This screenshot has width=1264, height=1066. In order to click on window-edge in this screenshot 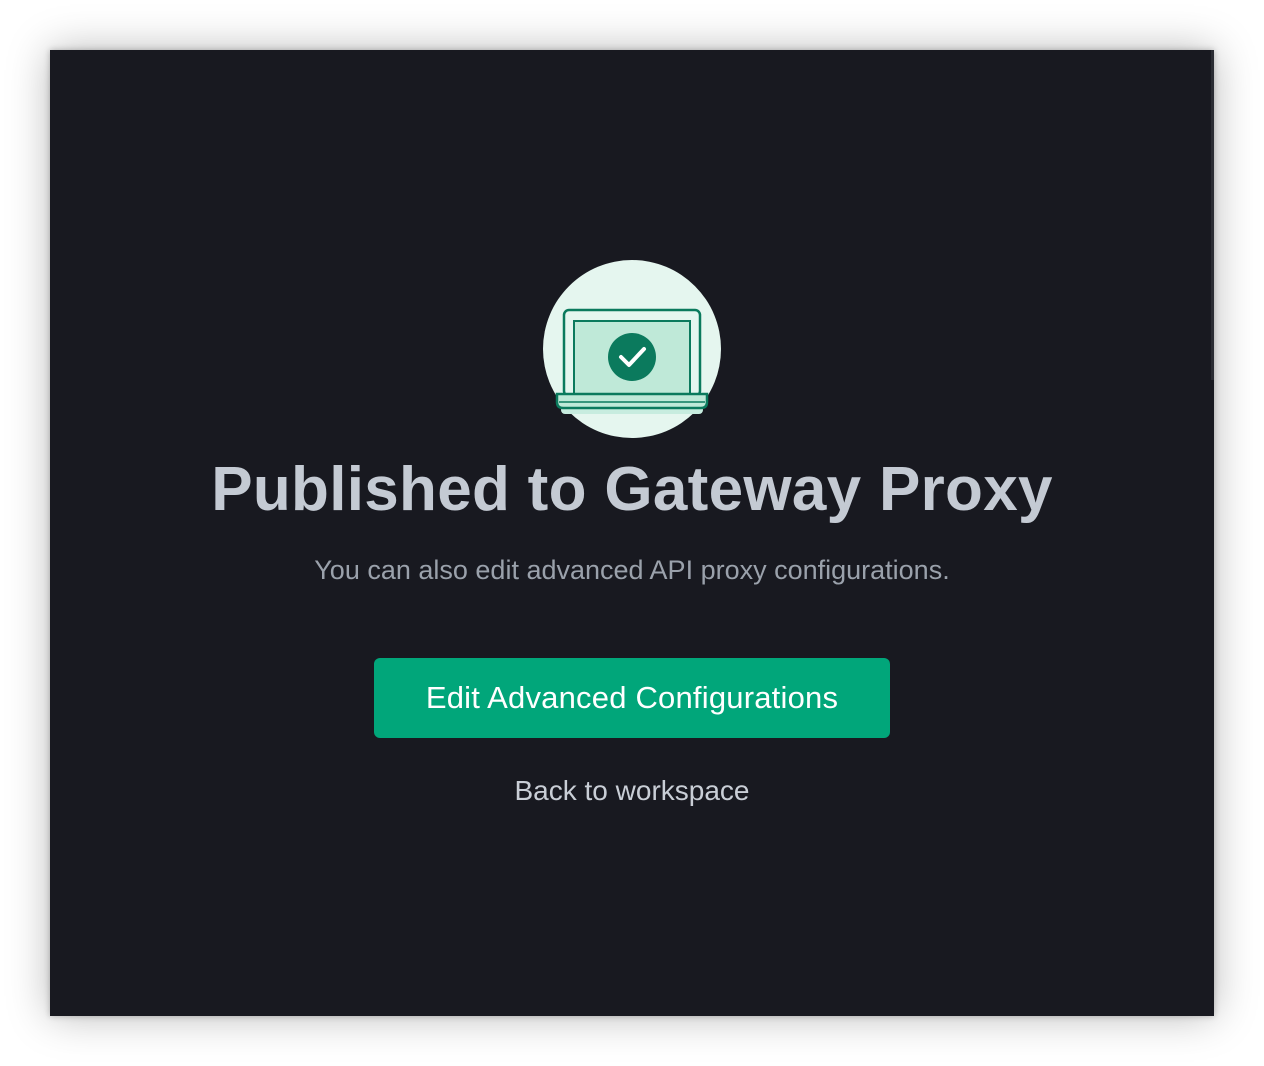, I will do `click(1212, 215)`.